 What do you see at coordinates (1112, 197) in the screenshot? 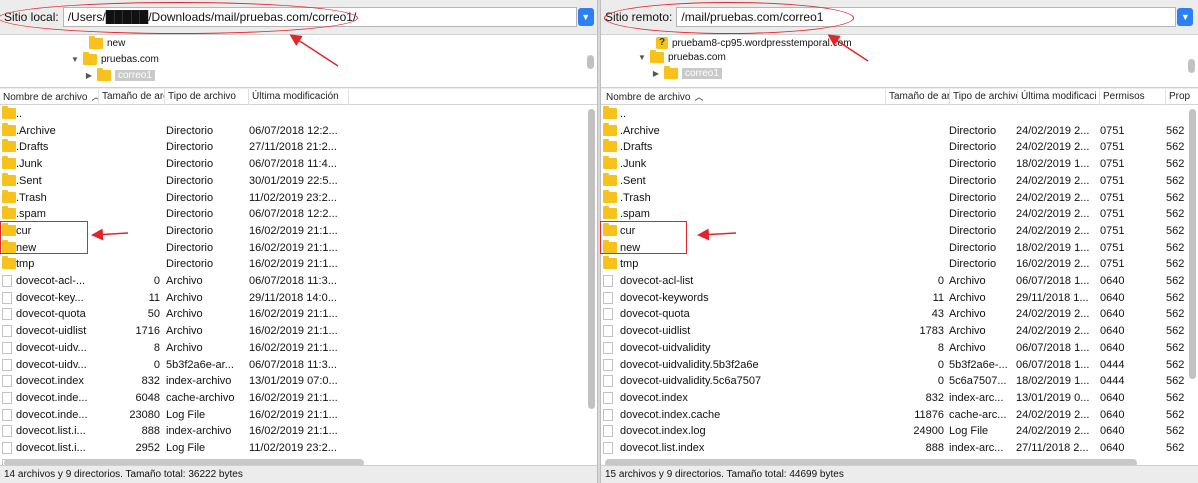
I see `cell-perm: 0751` at bounding box center [1112, 197].